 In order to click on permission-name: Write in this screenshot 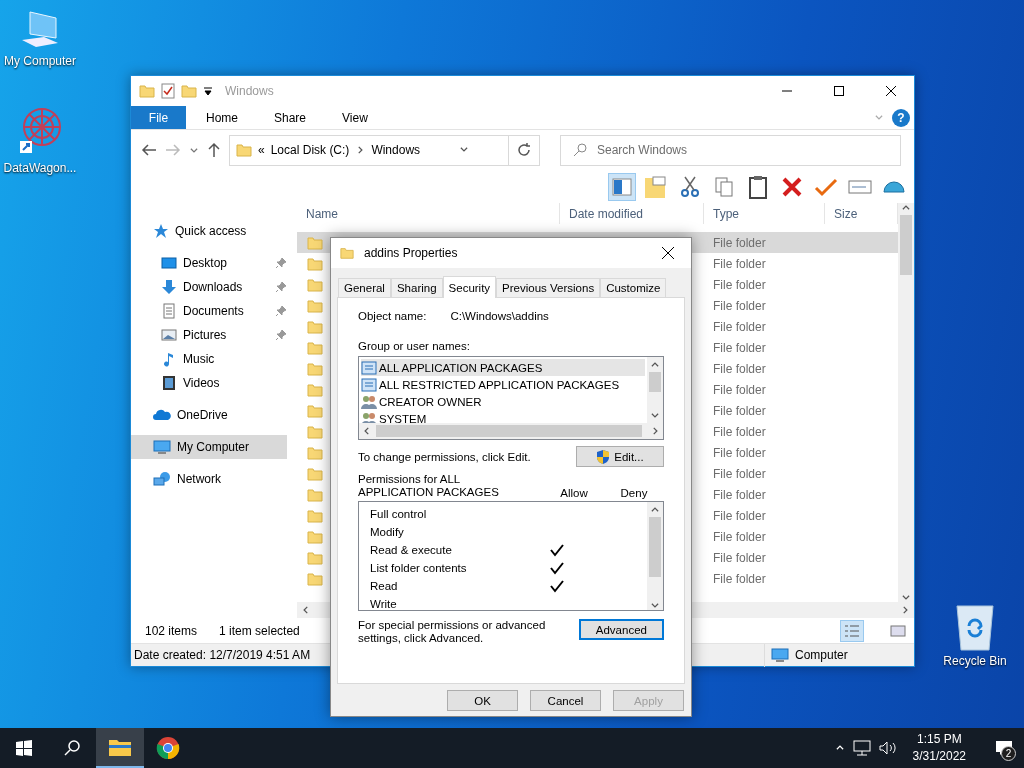, I will do `click(384, 604)`.